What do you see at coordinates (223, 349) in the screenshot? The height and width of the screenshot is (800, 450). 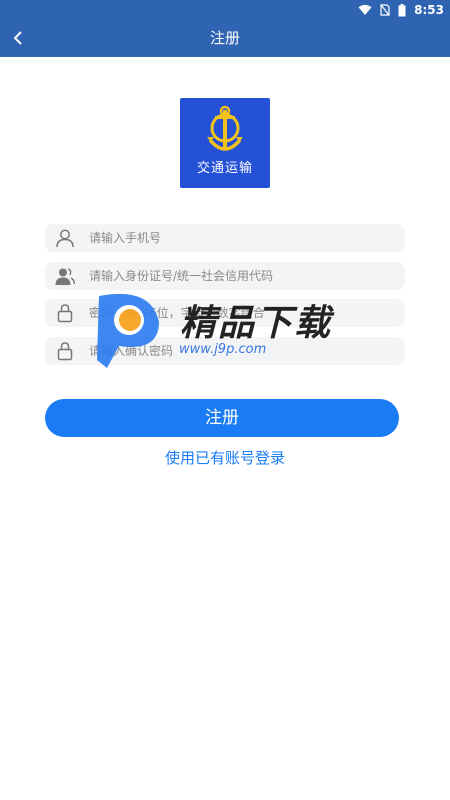 I see `watermark-url: www.j9p.com` at bounding box center [223, 349].